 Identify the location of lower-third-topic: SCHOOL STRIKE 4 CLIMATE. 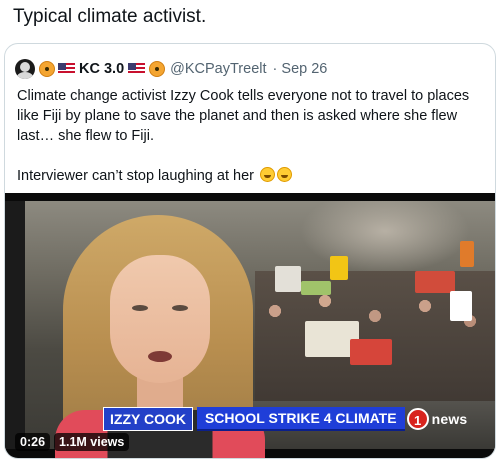
(300, 419).